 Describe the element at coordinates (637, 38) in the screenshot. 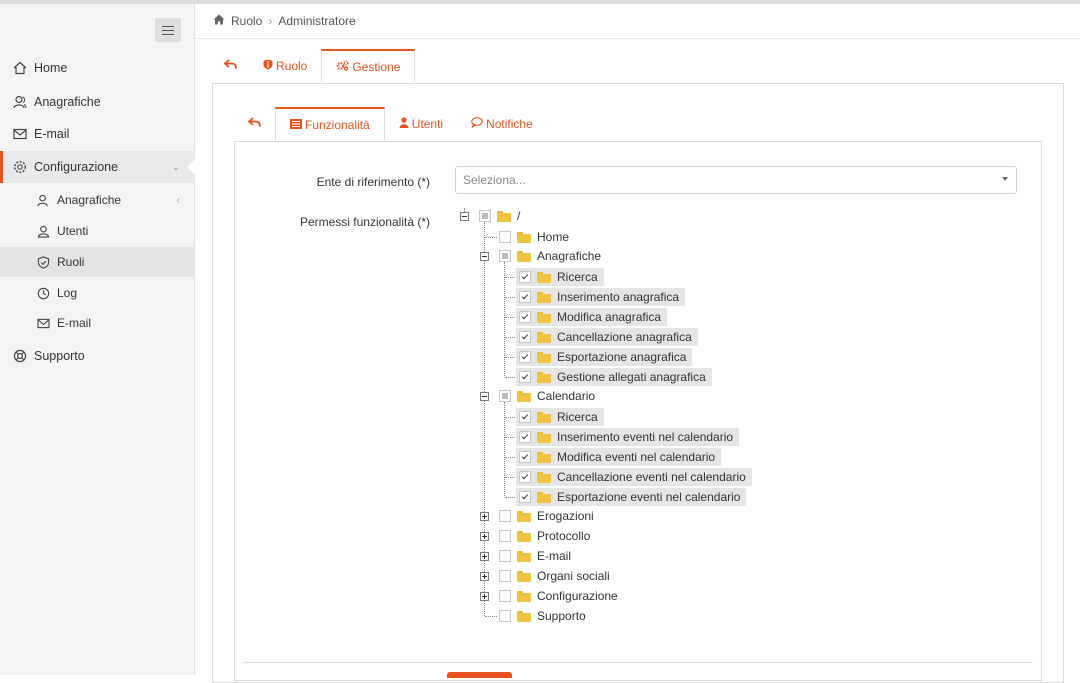

I see `header-divider` at that location.